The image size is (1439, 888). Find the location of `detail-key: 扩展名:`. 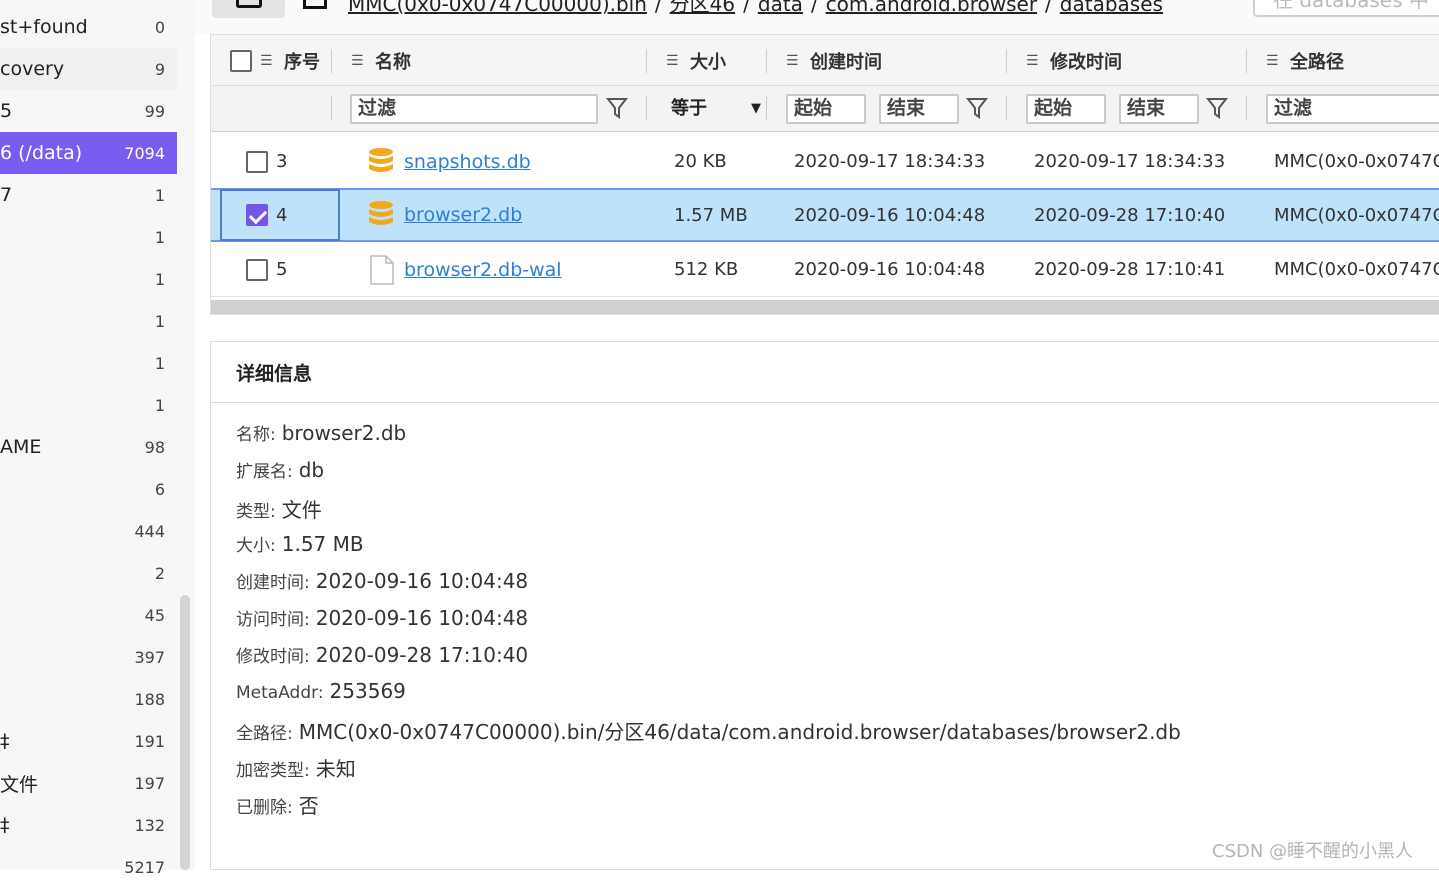

detail-key: 扩展名: is located at coordinates (264, 472).